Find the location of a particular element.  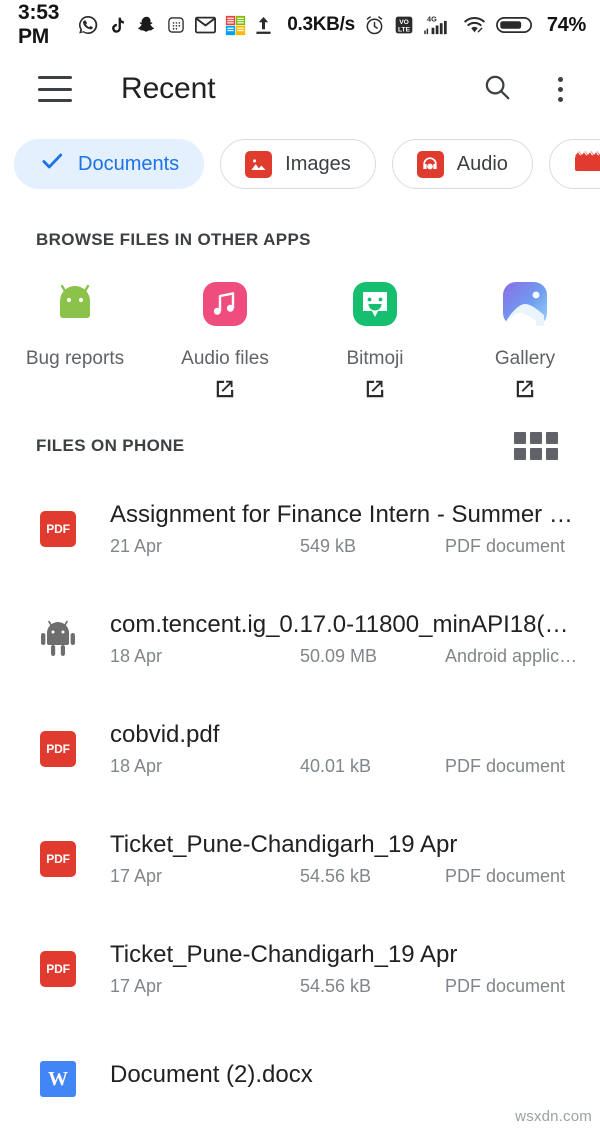

chip-images: Images is located at coordinates (298, 164).